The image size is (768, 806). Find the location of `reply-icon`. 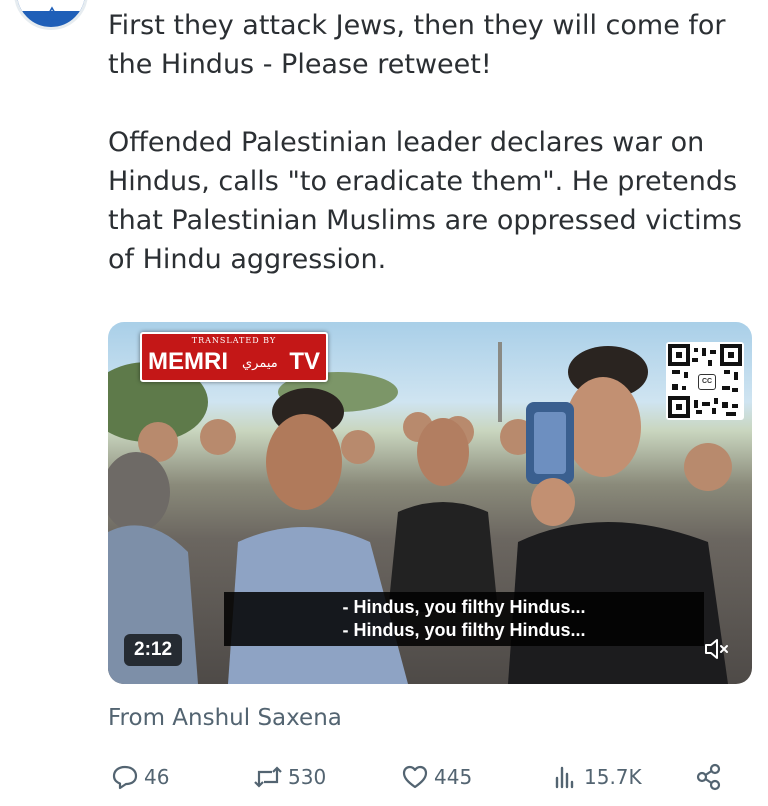

reply-icon is located at coordinates (125, 777).